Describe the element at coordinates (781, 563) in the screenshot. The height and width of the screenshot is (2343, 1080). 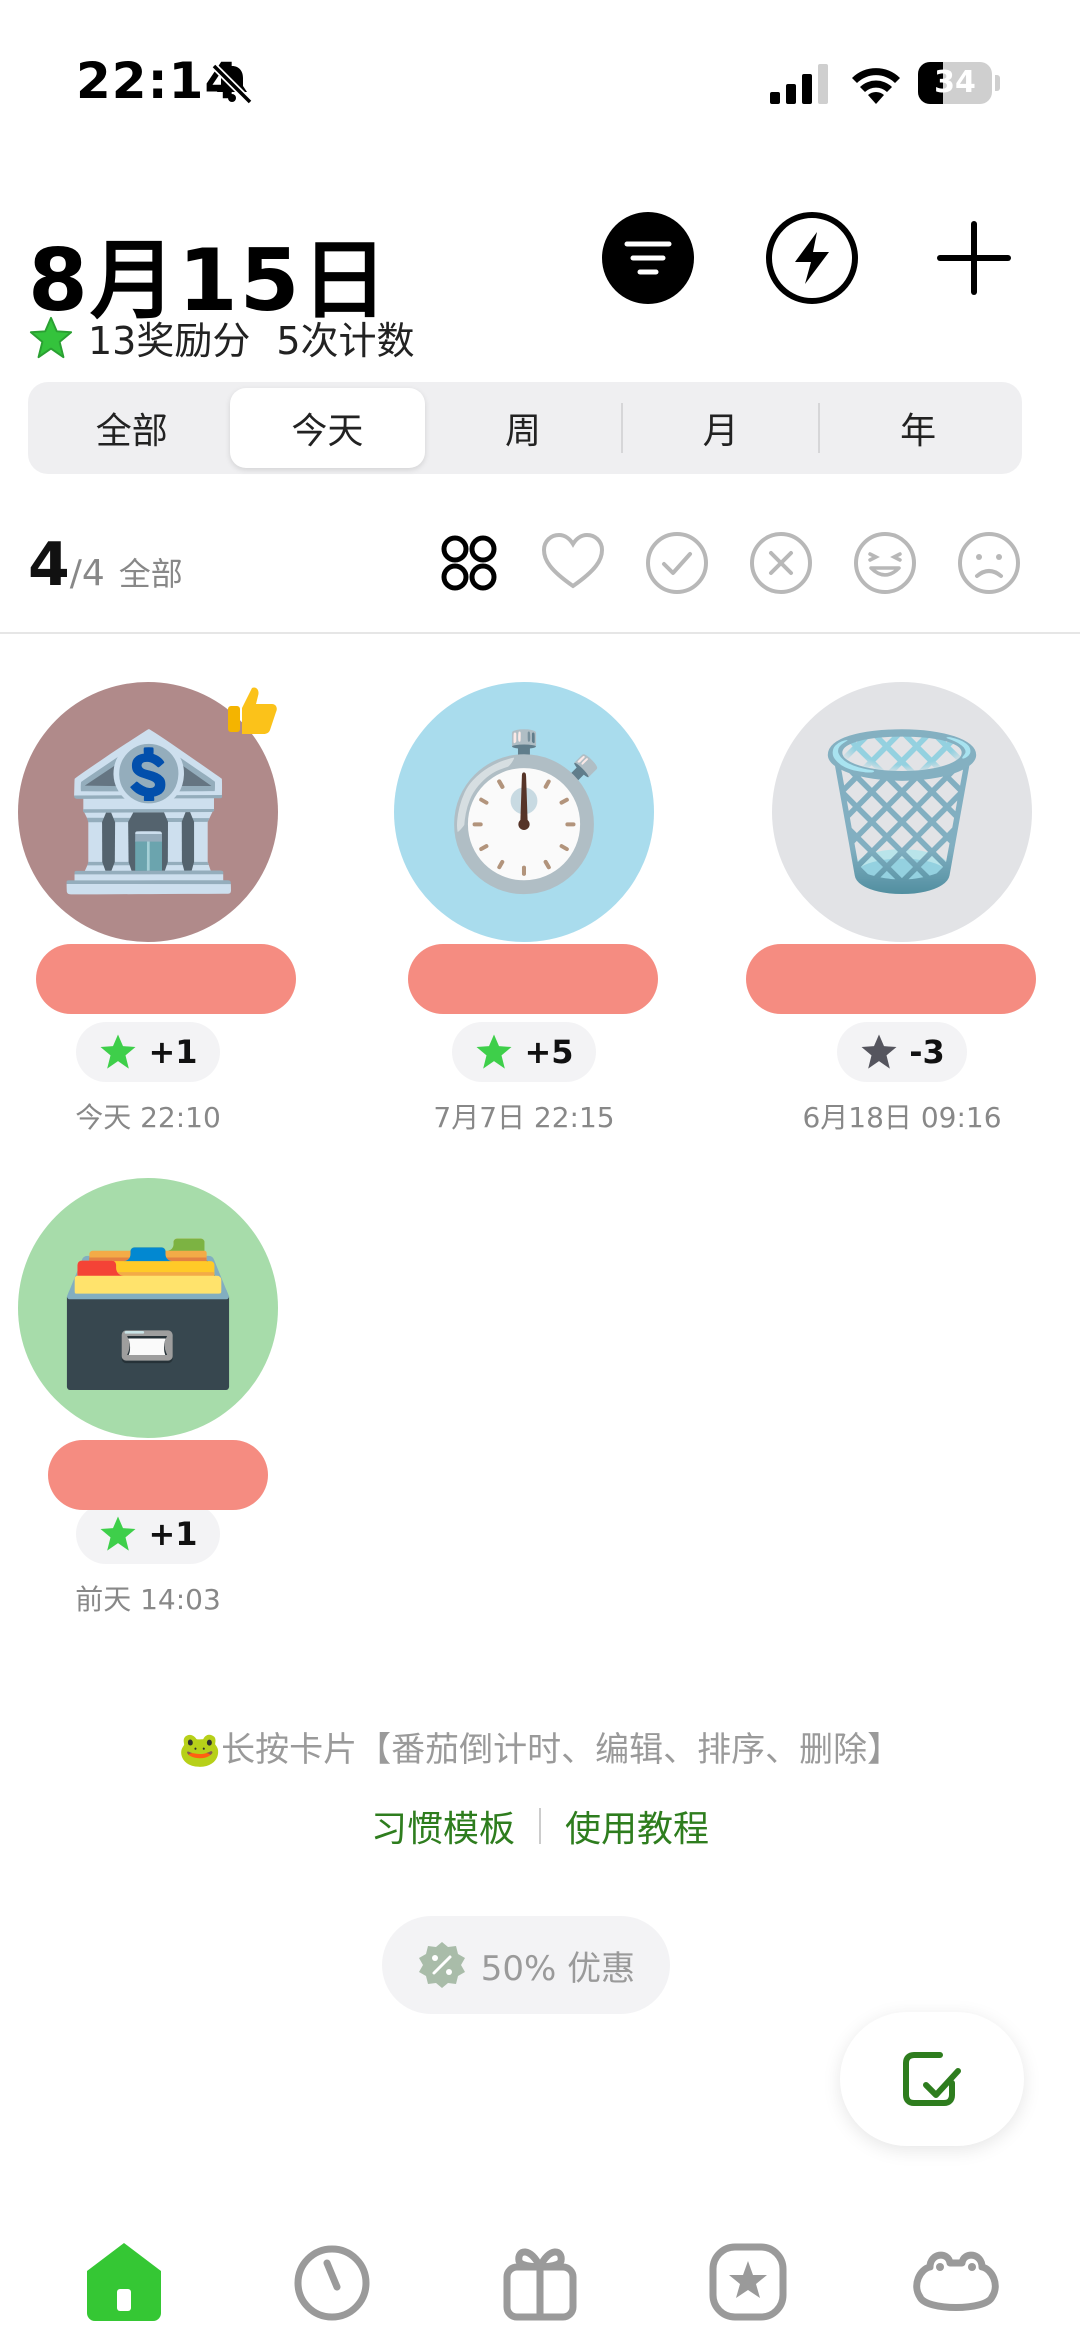
I see `x-circle-icon` at that location.